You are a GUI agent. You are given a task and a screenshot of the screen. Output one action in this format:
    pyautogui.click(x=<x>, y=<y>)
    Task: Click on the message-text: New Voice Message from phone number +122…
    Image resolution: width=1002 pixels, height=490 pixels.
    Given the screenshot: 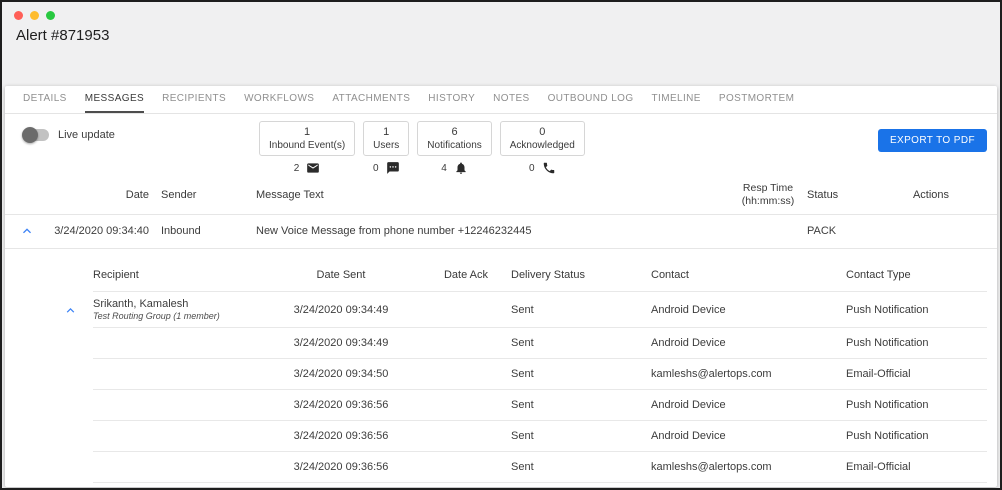 What is the action you would take?
    pyautogui.click(x=394, y=231)
    